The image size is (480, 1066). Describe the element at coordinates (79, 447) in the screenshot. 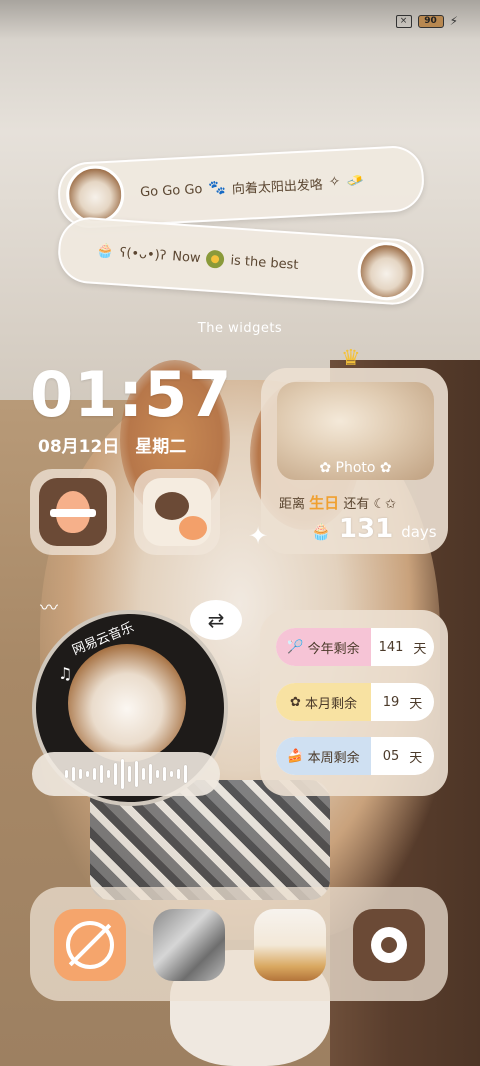

I see `clock-date-day: 08月12日` at that location.